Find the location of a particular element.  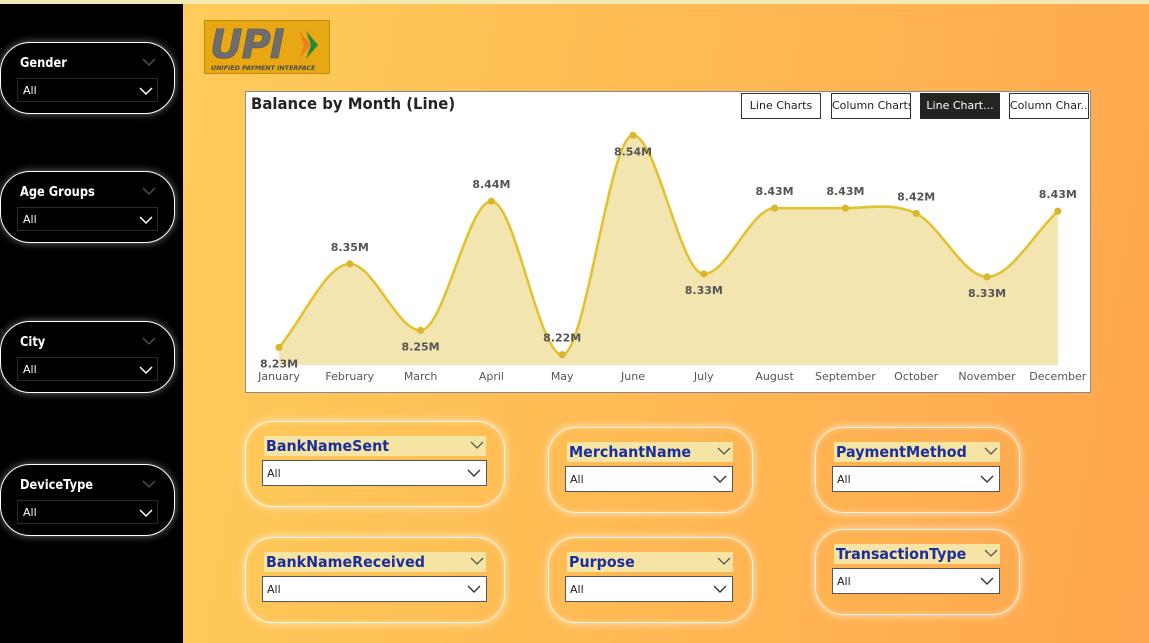

slicer-header: TransactionType is located at coordinates (917, 554).